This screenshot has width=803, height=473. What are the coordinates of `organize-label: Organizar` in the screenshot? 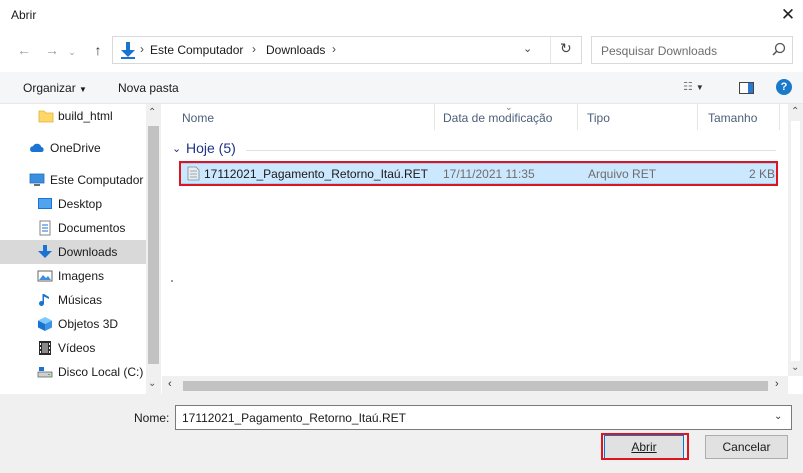 It's located at (49, 88).